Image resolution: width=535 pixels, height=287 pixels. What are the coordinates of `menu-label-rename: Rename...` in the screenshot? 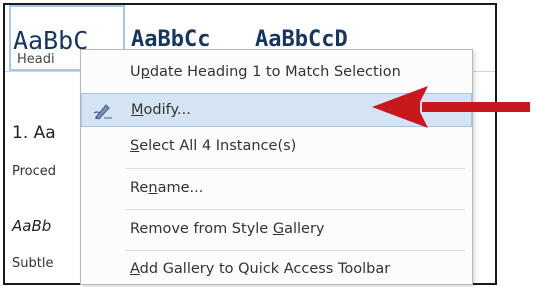 It's located at (167, 188).